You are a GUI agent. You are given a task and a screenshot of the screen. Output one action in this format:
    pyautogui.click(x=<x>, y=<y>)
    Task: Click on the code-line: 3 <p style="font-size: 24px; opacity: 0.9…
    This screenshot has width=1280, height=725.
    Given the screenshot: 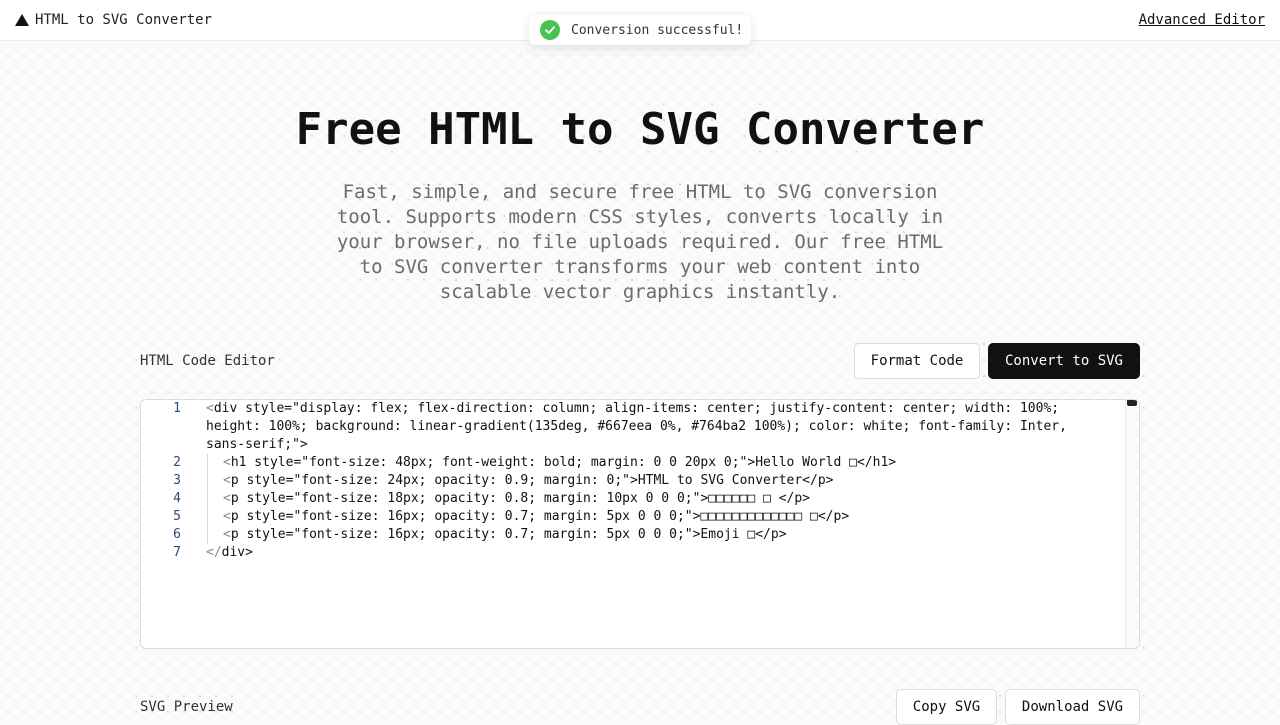 What is the action you would take?
    pyautogui.click(x=633, y=481)
    